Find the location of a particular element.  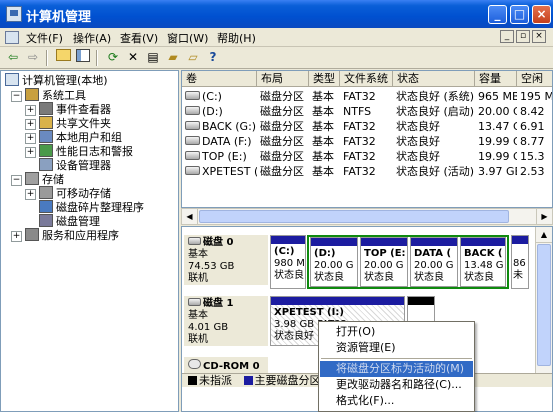

defrag-icon is located at coordinates (46, 206).